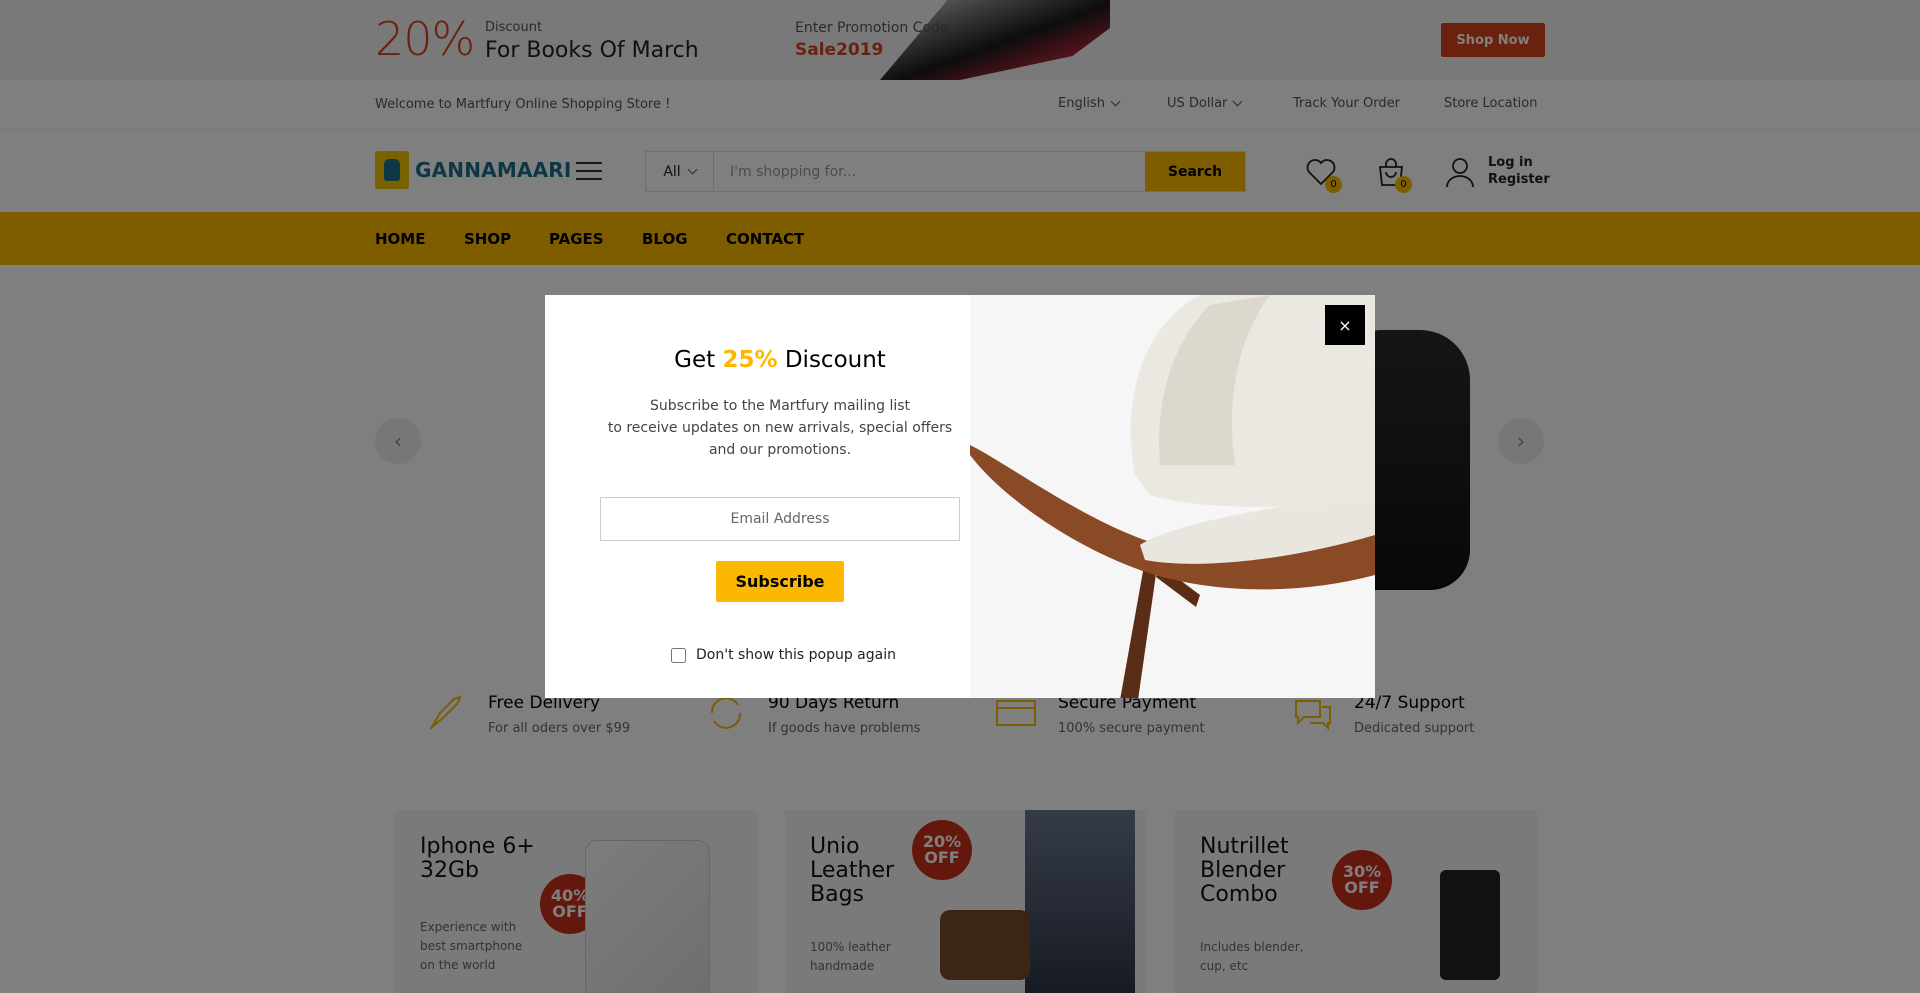 The width and height of the screenshot is (1920, 993). What do you see at coordinates (796, 655) in the screenshot?
I see `dont-show-label: Don't show this popup again` at bounding box center [796, 655].